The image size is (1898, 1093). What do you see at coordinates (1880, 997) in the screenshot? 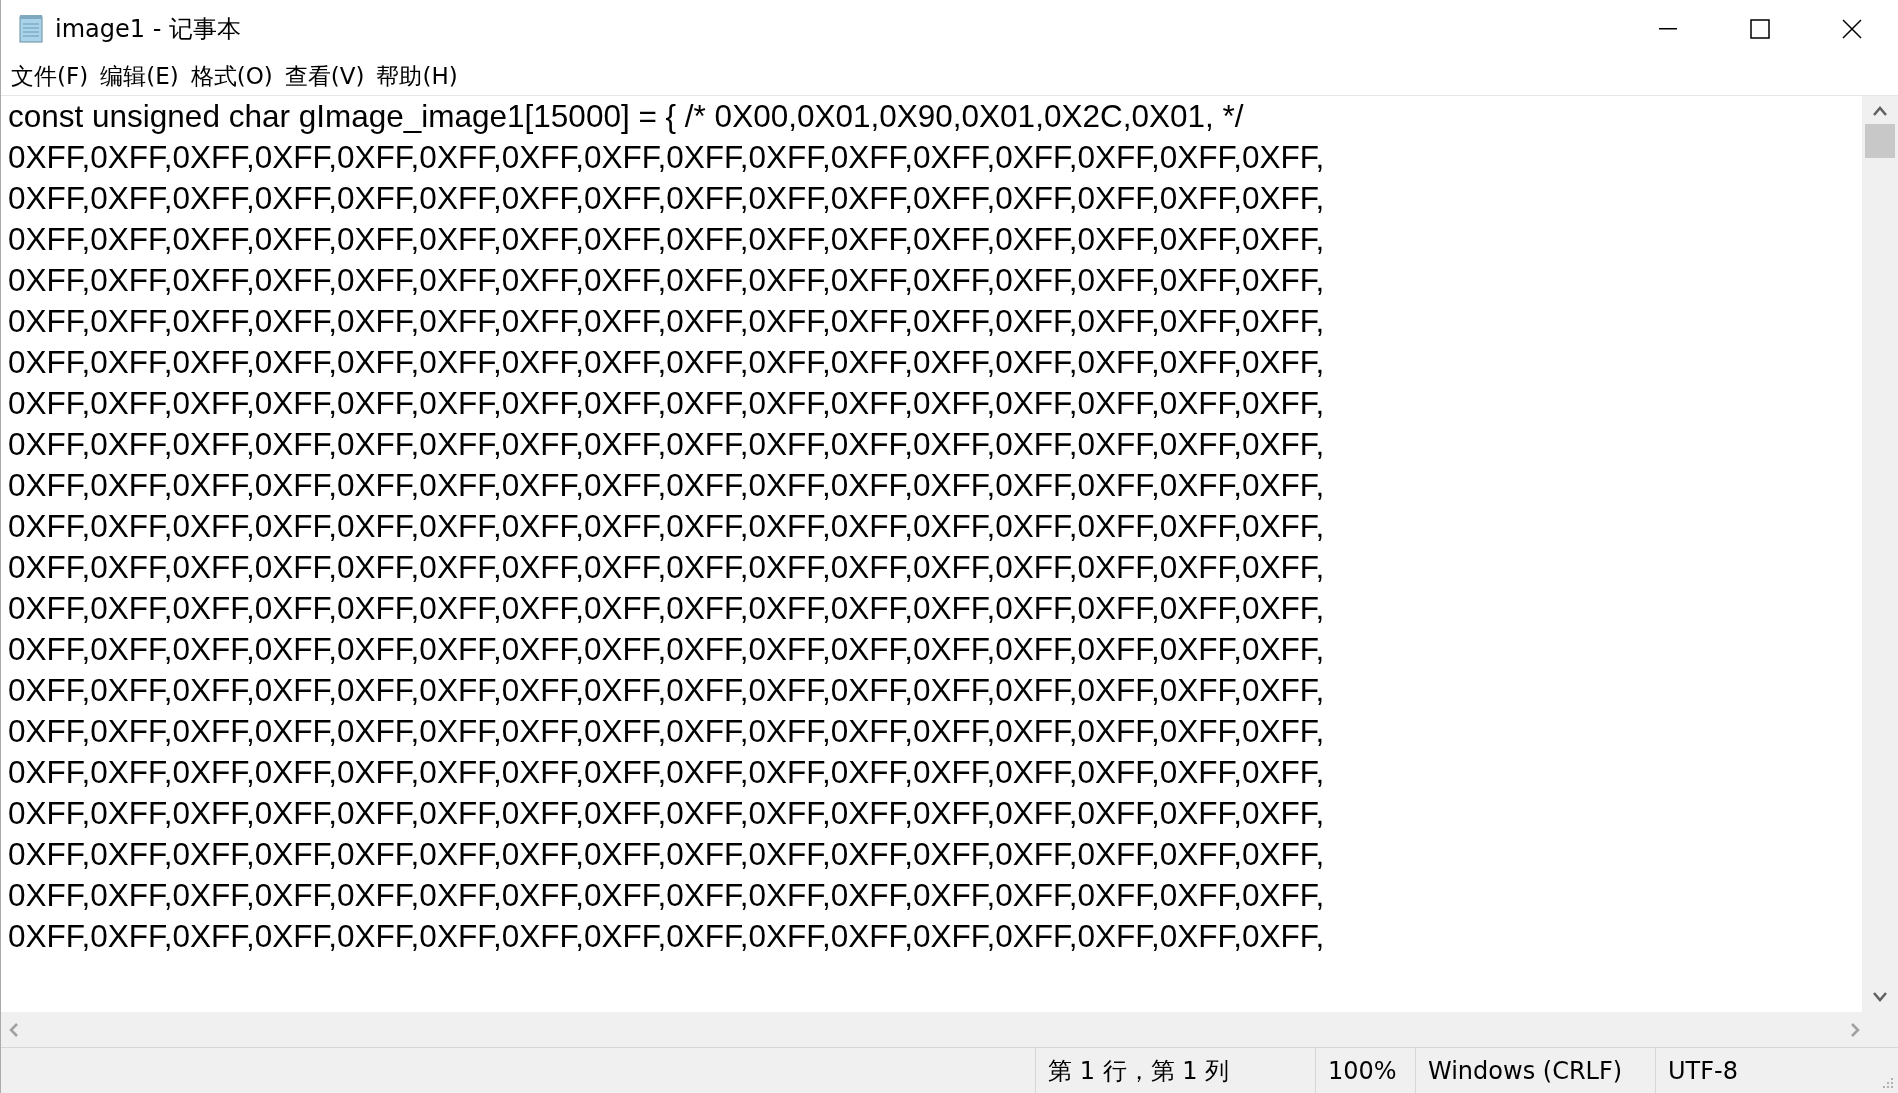
I see `scroll-down-icon` at bounding box center [1880, 997].